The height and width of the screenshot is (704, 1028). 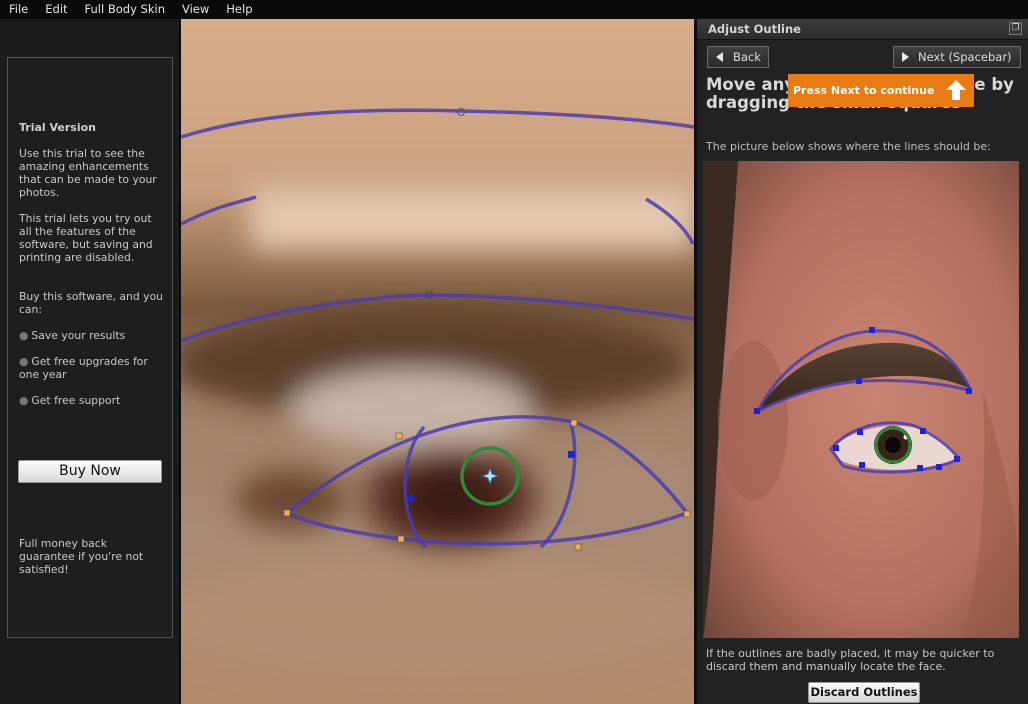 I want to click on next-arrow-icon, so click(x=905, y=57).